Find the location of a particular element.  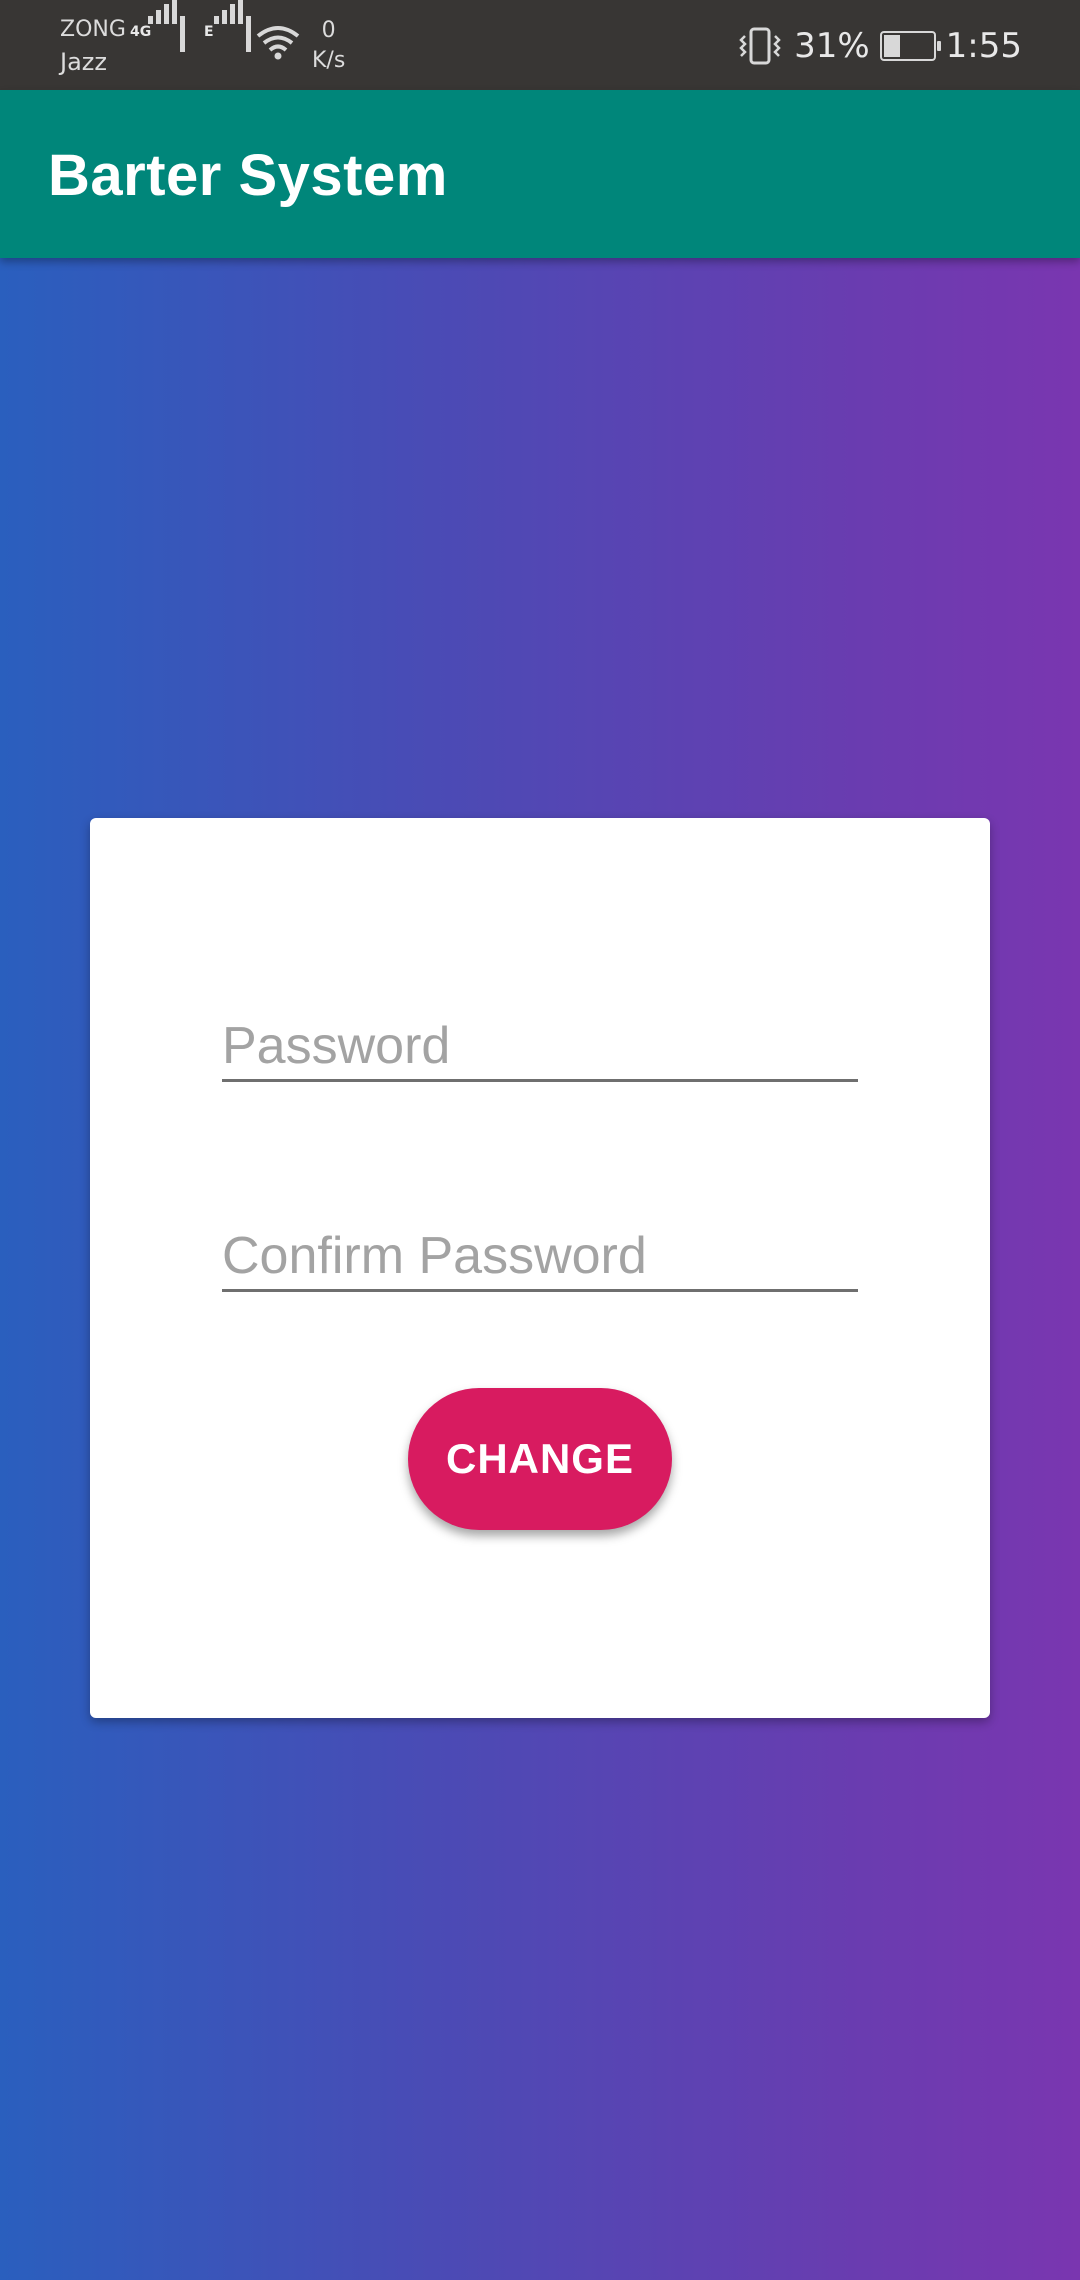

network-speed: 0 K/s is located at coordinates (328, 46).